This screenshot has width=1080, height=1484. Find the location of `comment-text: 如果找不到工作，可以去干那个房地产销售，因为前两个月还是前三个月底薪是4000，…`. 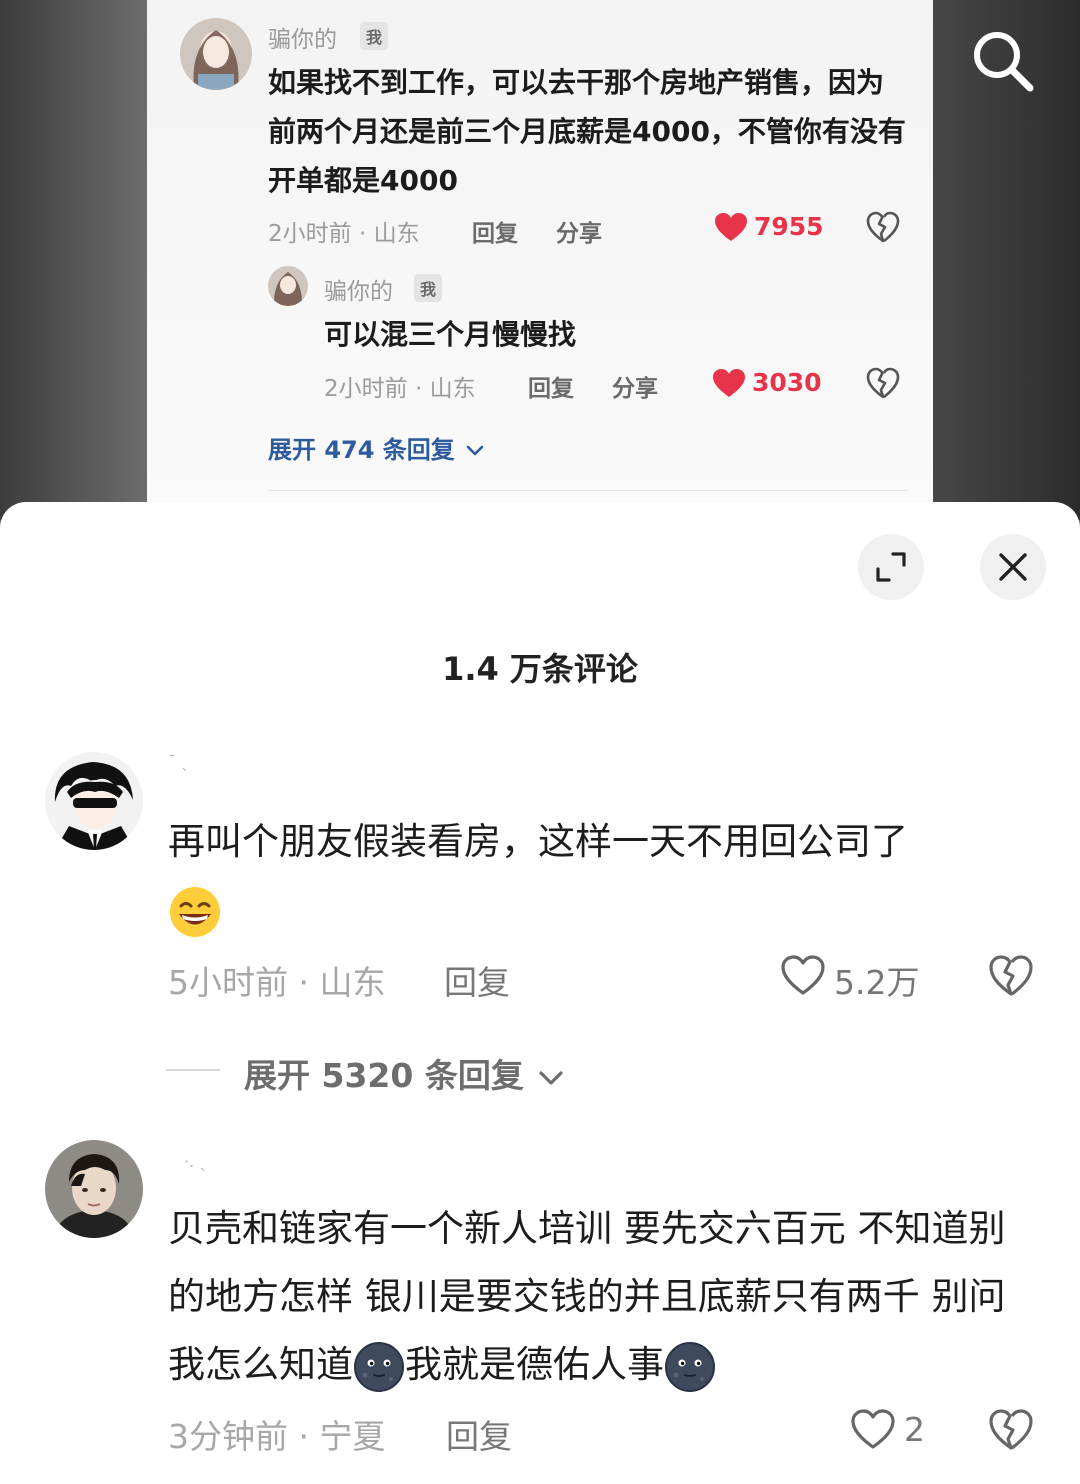

comment-text: 如果找不到工作，可以去干那个房地产销售，因为前两个月还是前三个月底薪是4000，… is located at coordinates (587, 131).